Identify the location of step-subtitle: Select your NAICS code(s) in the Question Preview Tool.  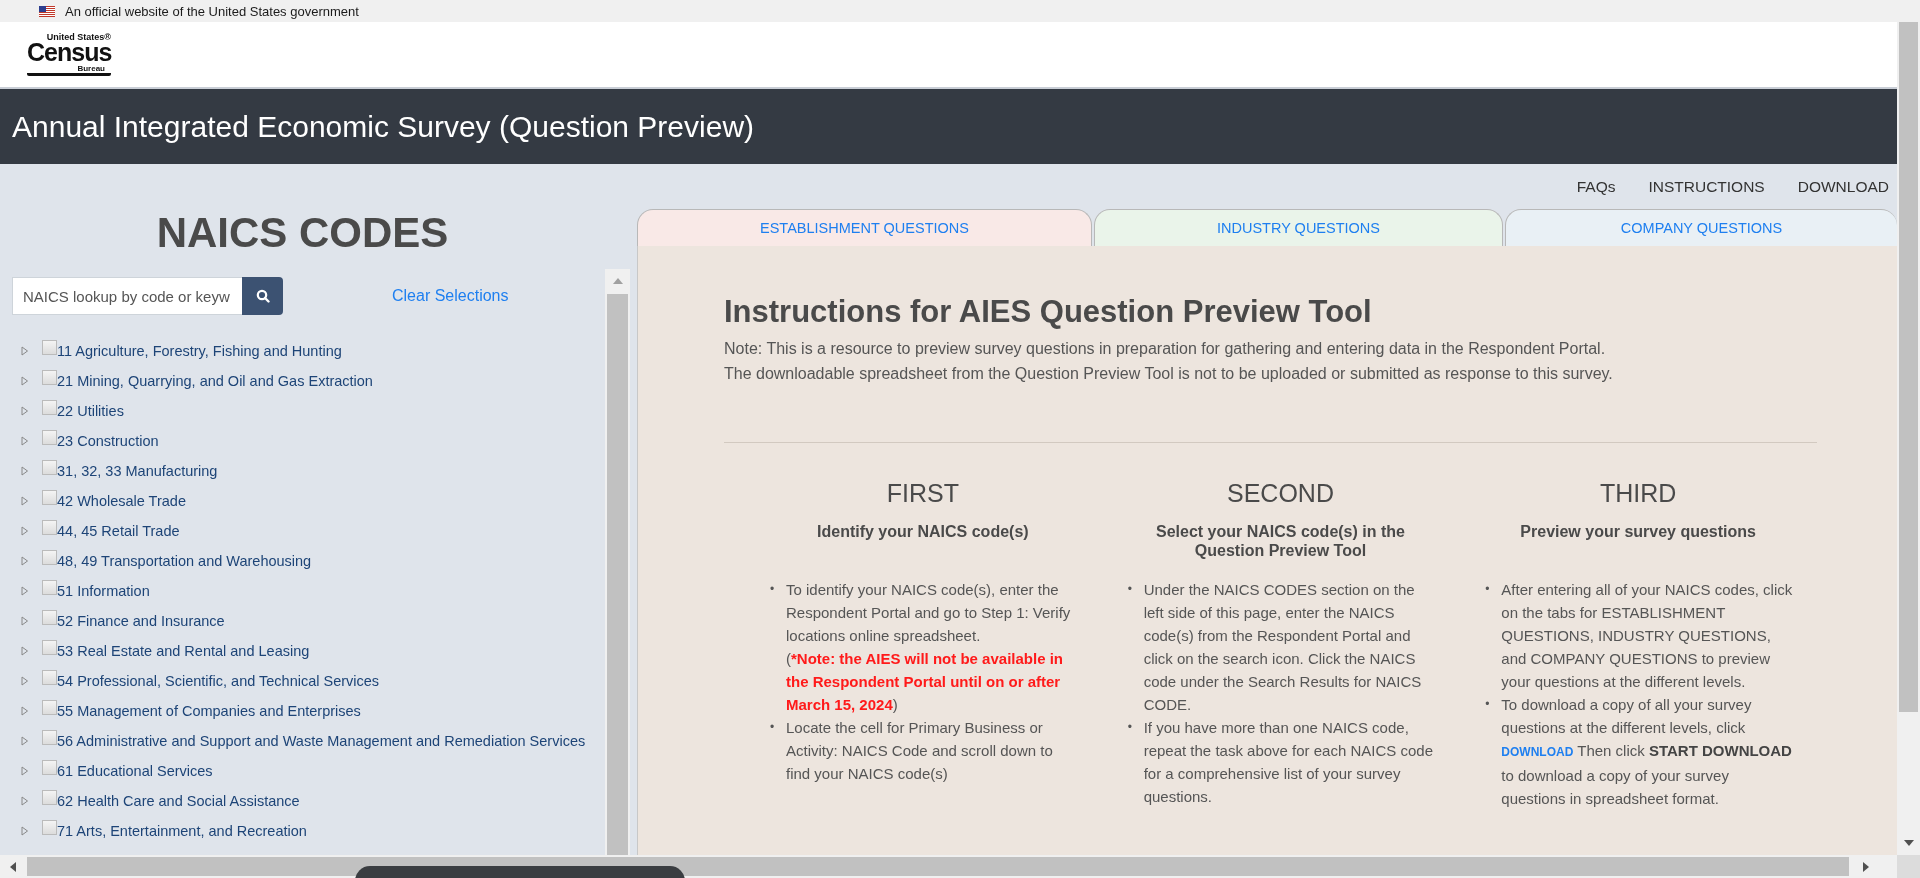
(1280, 541).